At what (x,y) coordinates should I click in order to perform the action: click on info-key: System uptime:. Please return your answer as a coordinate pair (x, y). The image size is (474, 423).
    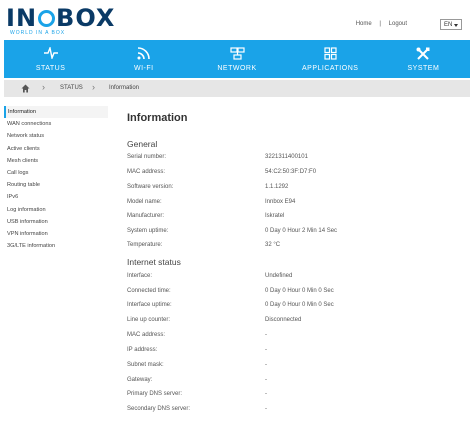
    Looking at the image, I should click on (148, 231).